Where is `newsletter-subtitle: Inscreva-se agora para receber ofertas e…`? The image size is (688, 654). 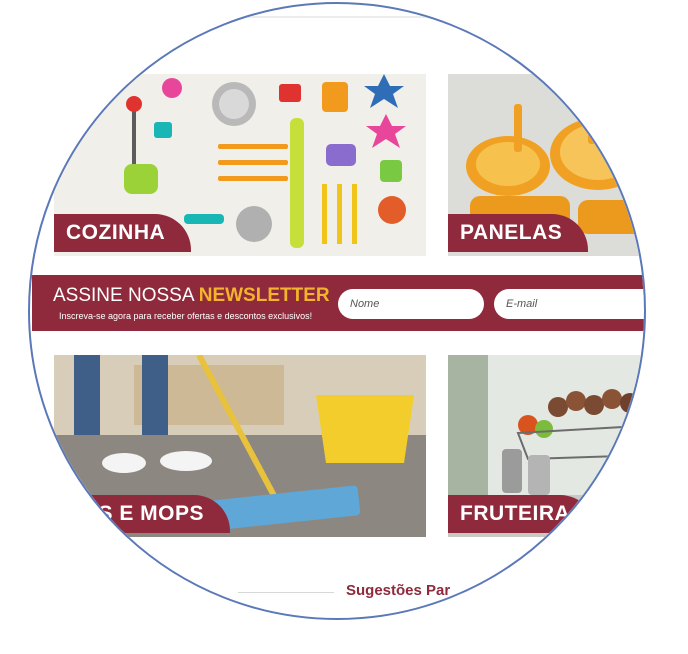 newsletter-subtitle: Inscreva-se agora para receber ofertas e… is located at coordinates (186, 316).